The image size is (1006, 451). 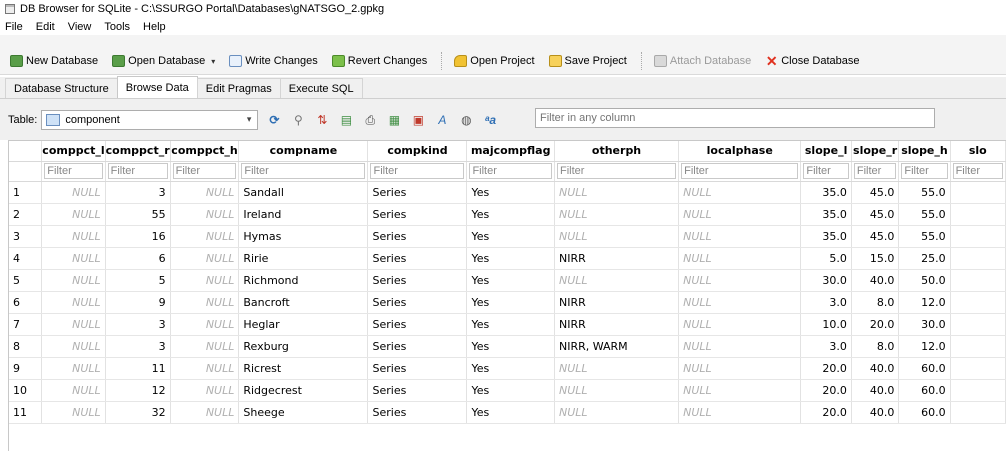 I want to click on table-cell: 35.0, so click(x=826, y=192).